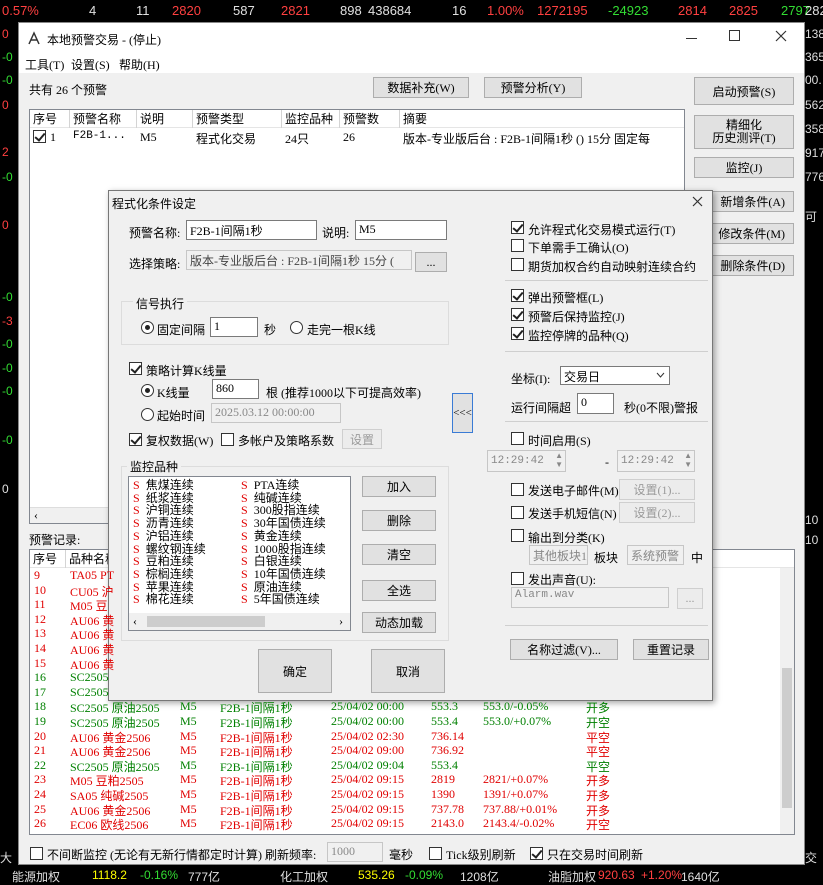 The image size is (823, 885). What do you see at coordinates (276, 413) in the screenshot?
I see `start-time-input: 2025.03.12 00:00:00` at bounding box center [276, 413].